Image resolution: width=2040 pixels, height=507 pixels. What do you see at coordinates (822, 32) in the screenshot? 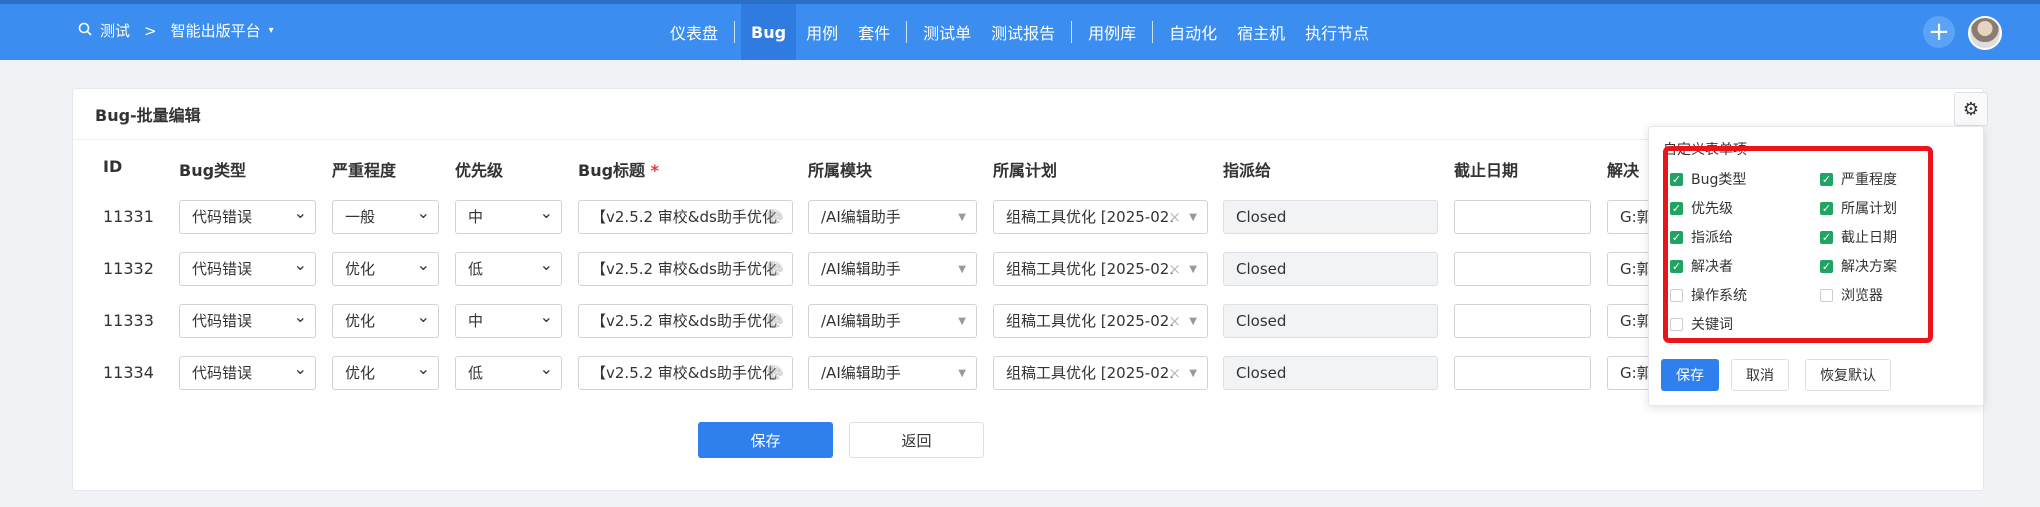
I see `nav-testcase: 用例` at bounding box center [822, 32].